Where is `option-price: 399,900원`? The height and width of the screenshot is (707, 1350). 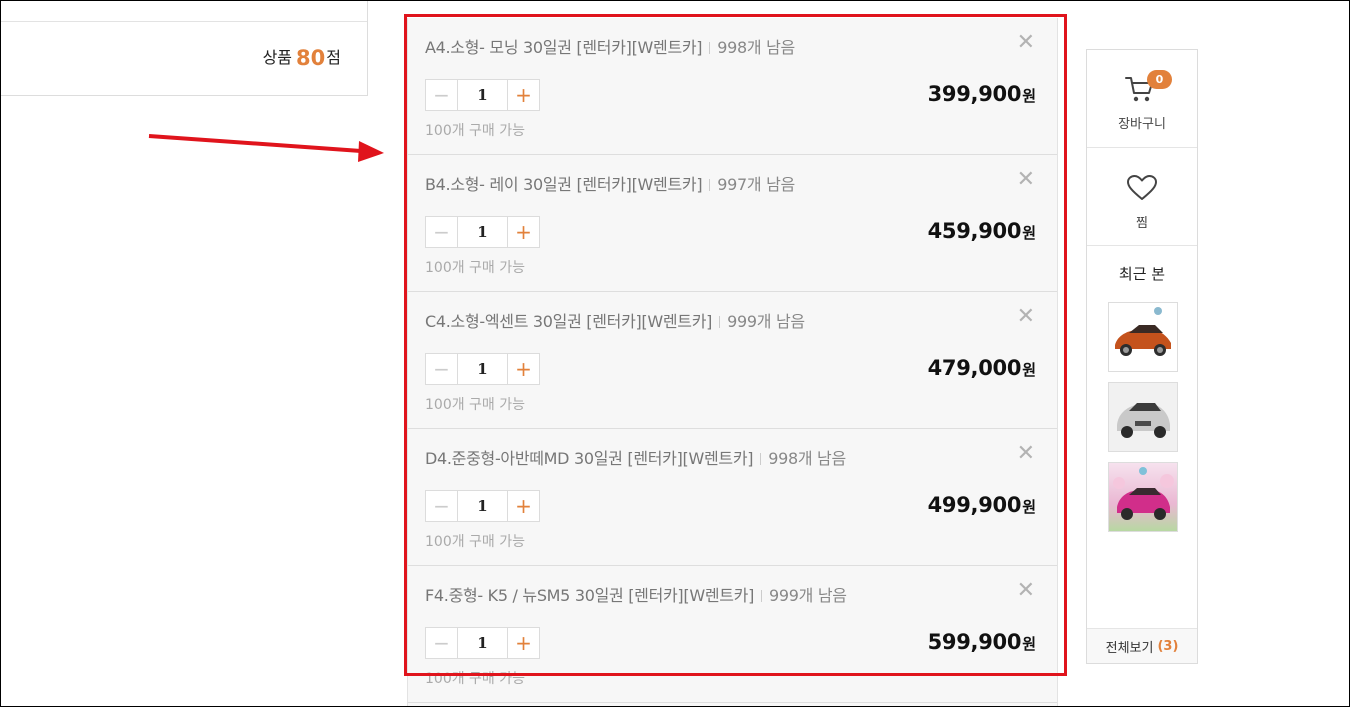
option-price: 399,900원 is located at coordinates (982, 94).